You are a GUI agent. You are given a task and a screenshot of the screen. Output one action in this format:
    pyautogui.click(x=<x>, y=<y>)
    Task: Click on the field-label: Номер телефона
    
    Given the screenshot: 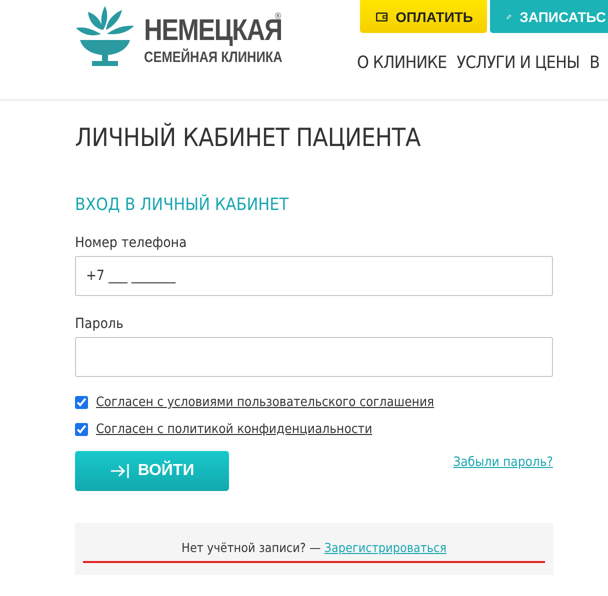 What is the action you would take?
    pyautogui.click(x=131, y=243)
    